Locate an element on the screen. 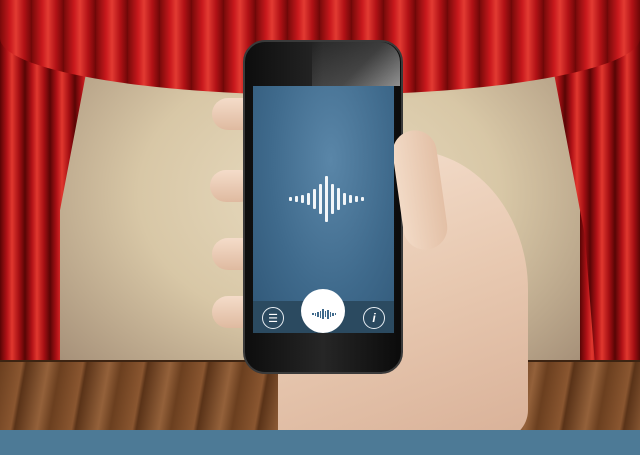 Image resolution: width=640 pixels, height=455 pixels. record-button is located at coordinates (323, 311).